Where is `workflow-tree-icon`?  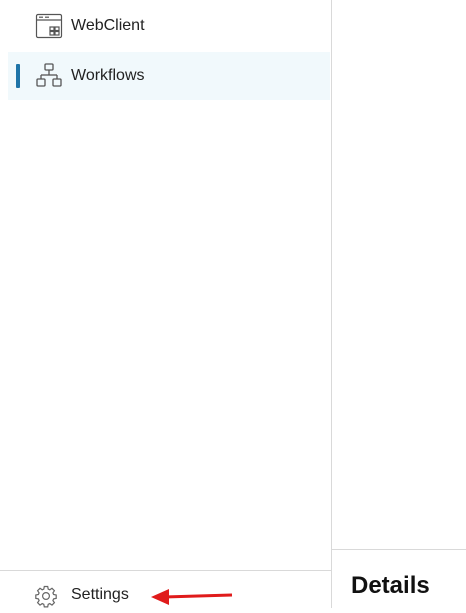
workflow-tree-icon is located at coordinates (49, 76).